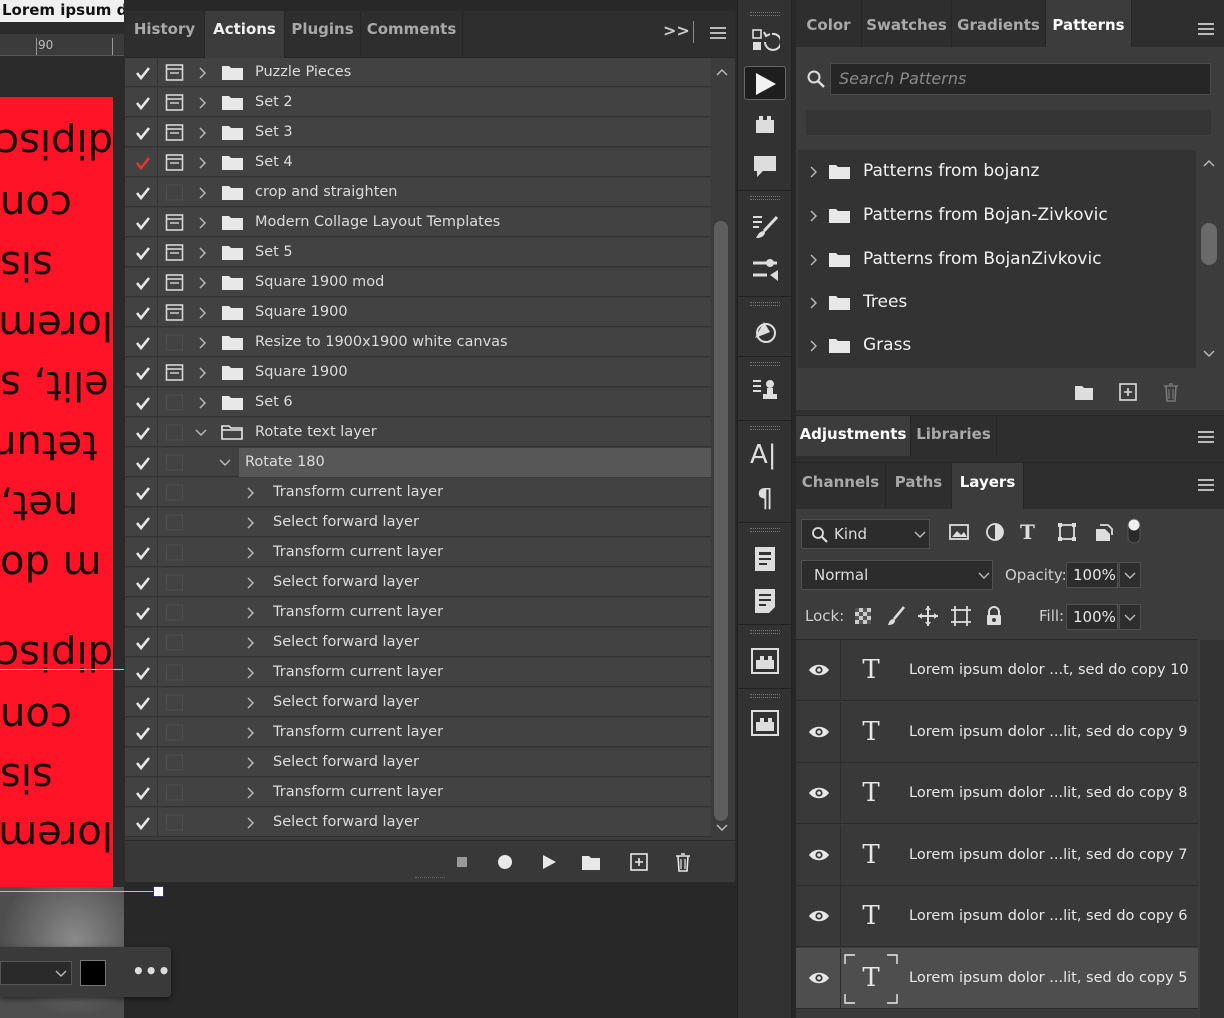 This screenshot has width=1224, height=1018. I want to click on filter-kind-dropdown: Kind, so click(865, 534).